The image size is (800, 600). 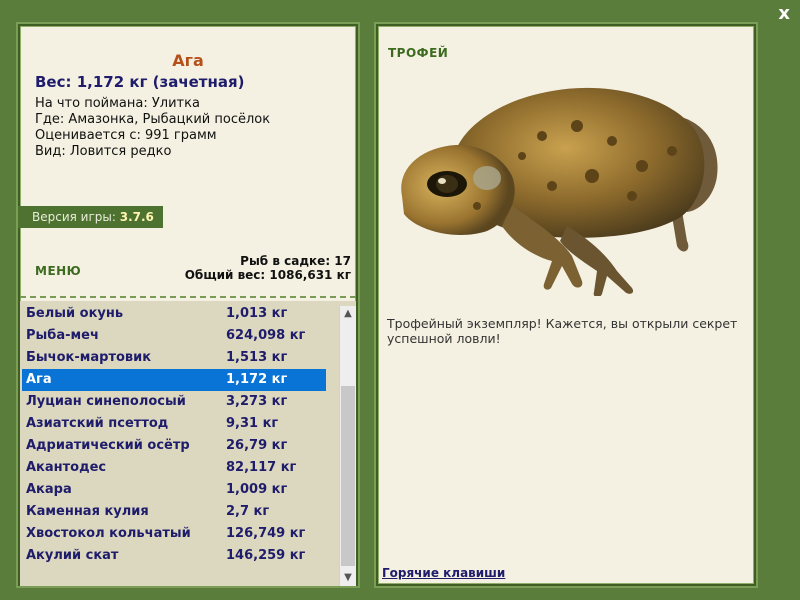 What do you see at coordinates (58, 271) in the screenshot?
I see `menu-button: МЕНЮ` at bounding box center [58, 271].